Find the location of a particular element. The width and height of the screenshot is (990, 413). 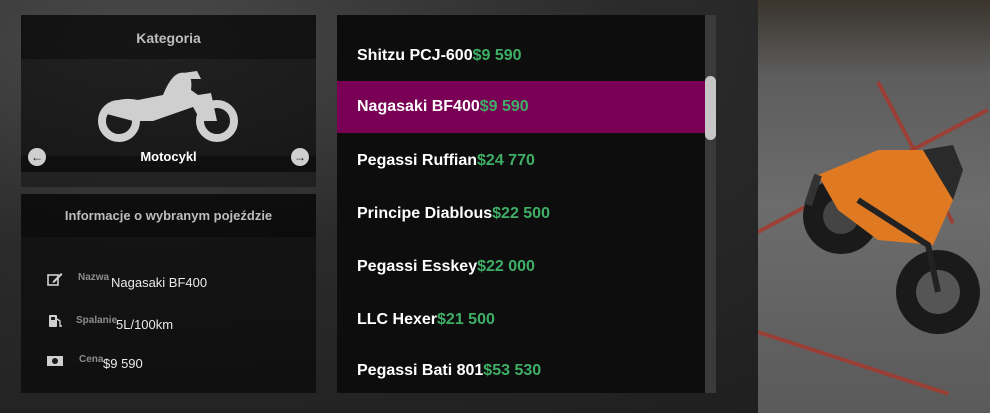

vehicle-list-scrollbar is located at coordinates (710, 204).